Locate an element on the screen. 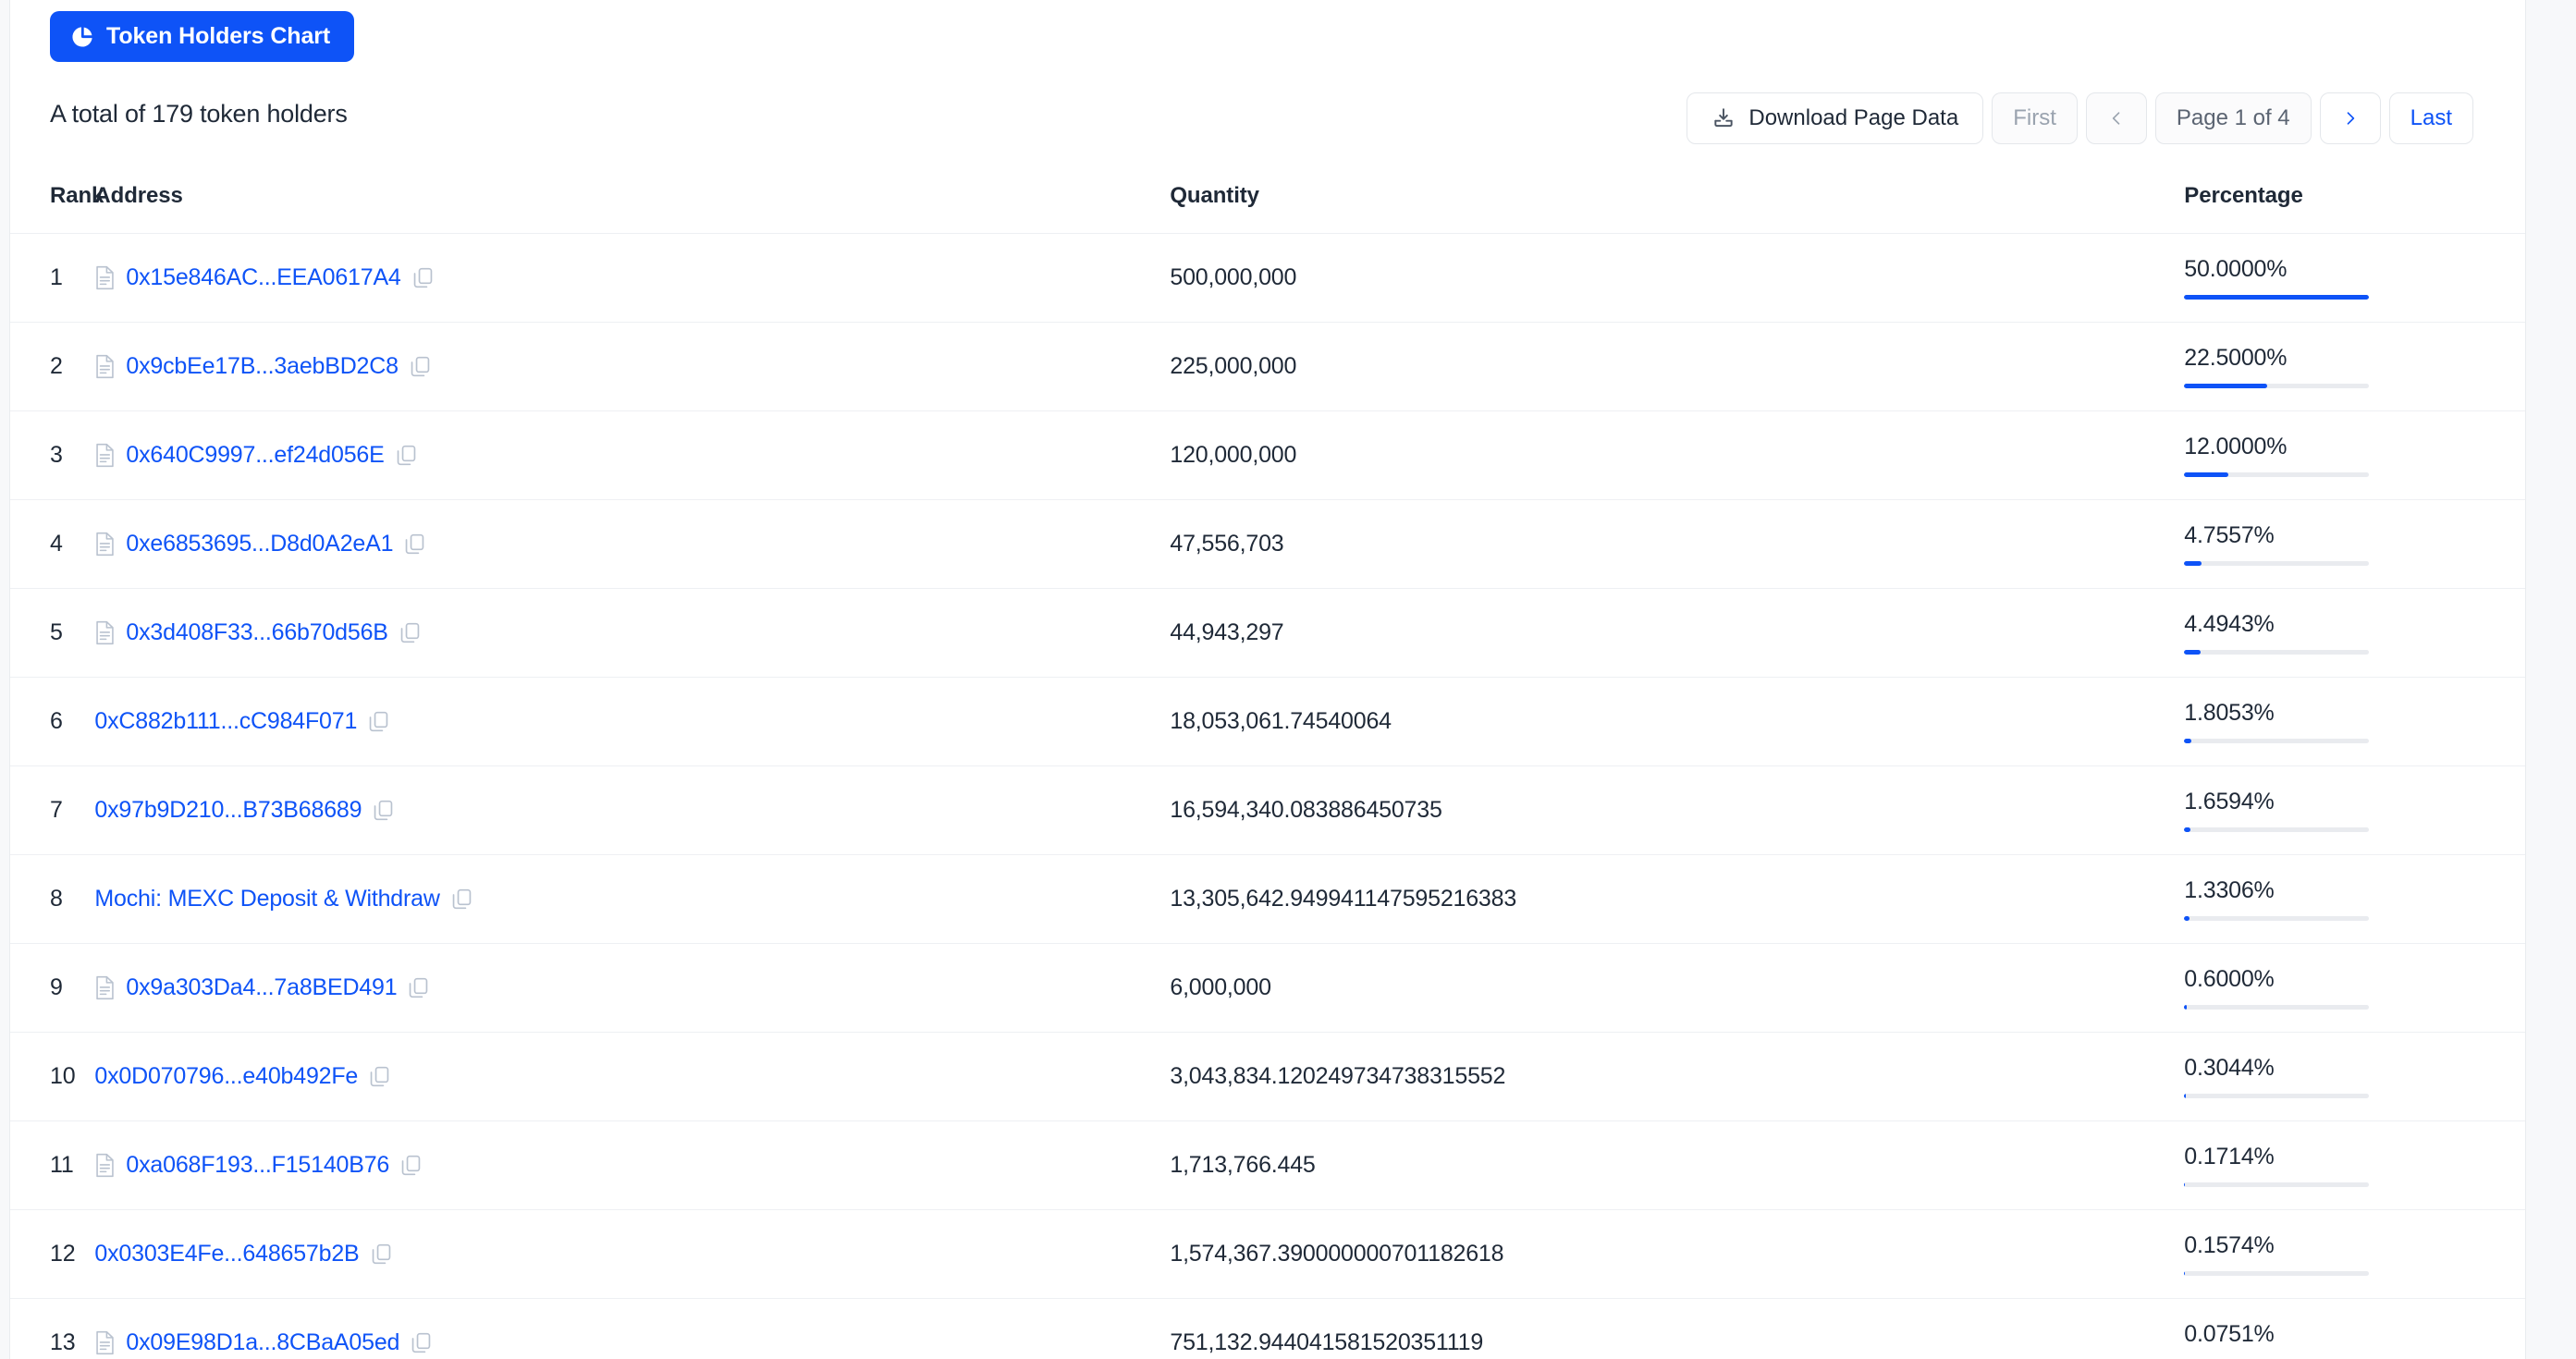  cell-address: 0xC882b111...cC984F071 is located at coordinates (632, 722).